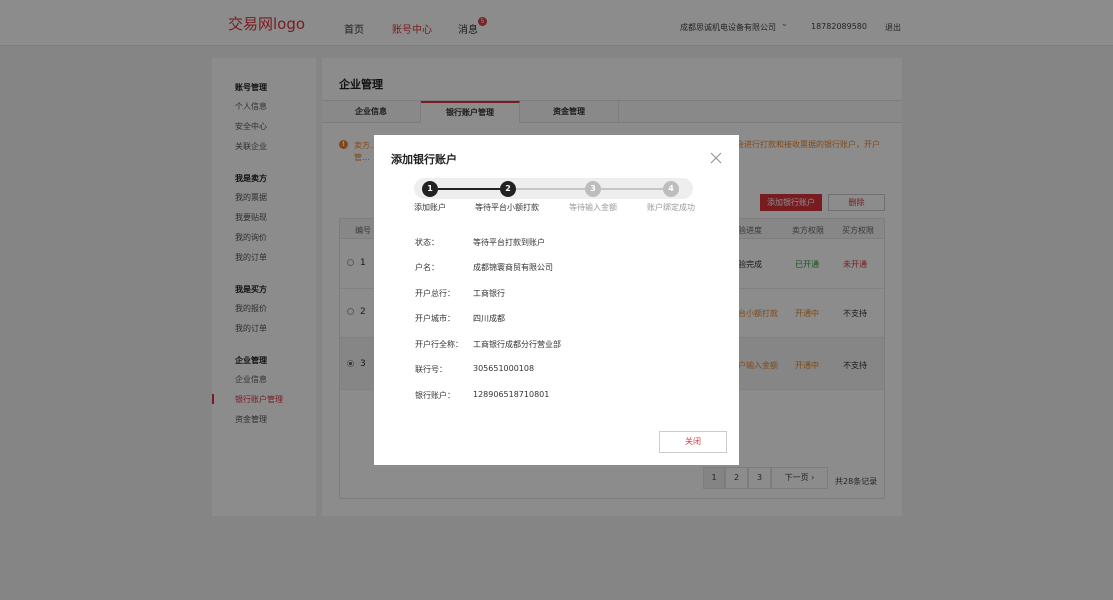 The width and height of the screenshot is (1113, 600). I want to click on field-label-account-number: 银行账户：, so click(435, 395).